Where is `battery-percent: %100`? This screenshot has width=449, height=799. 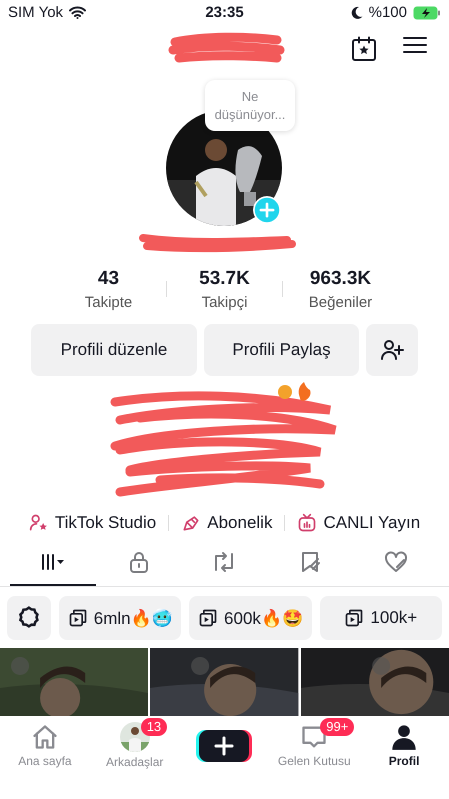 battery-percent: %100 is located at coordinates (387, 12).